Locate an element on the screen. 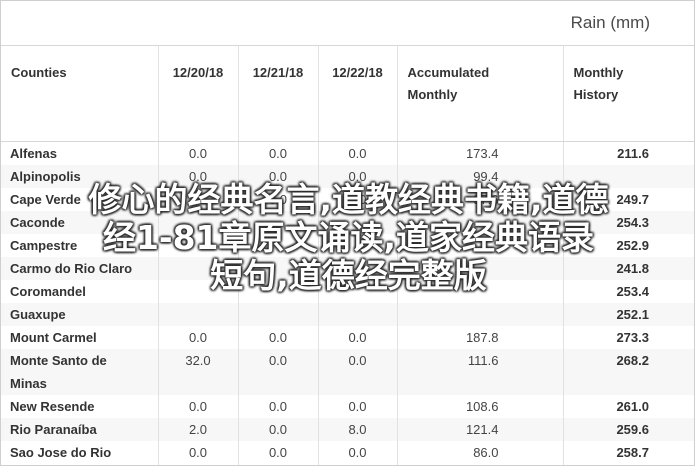 The width and height of the screenshot is (695, 466). column-header-accumulated-monthly: Accumulated Monthly is located at coordinates (480, 94).